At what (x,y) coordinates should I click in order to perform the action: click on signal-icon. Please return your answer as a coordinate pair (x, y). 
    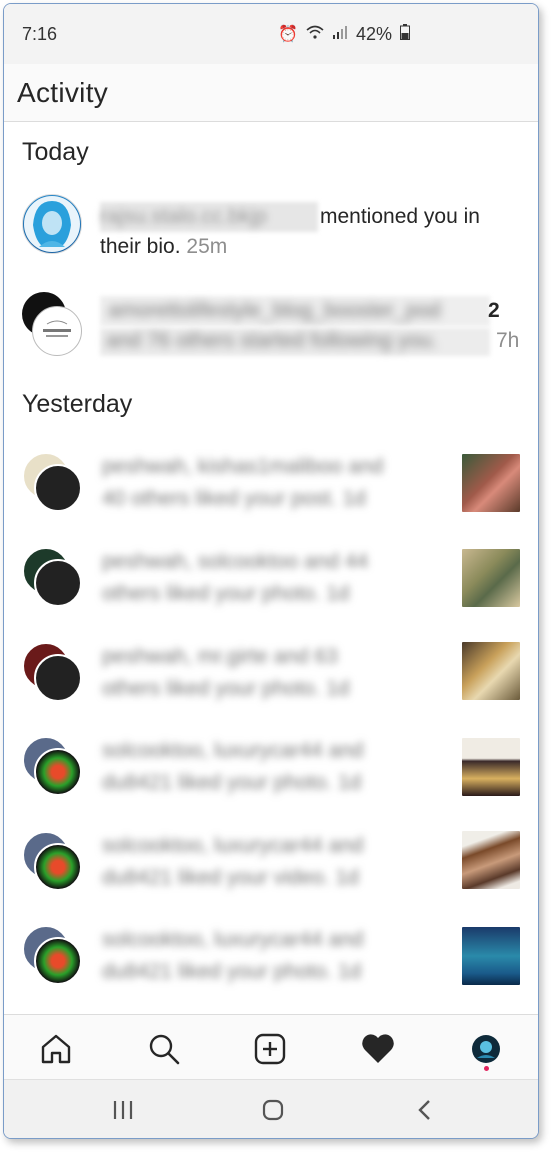
    Looking at the image, I should click on (340, 34).